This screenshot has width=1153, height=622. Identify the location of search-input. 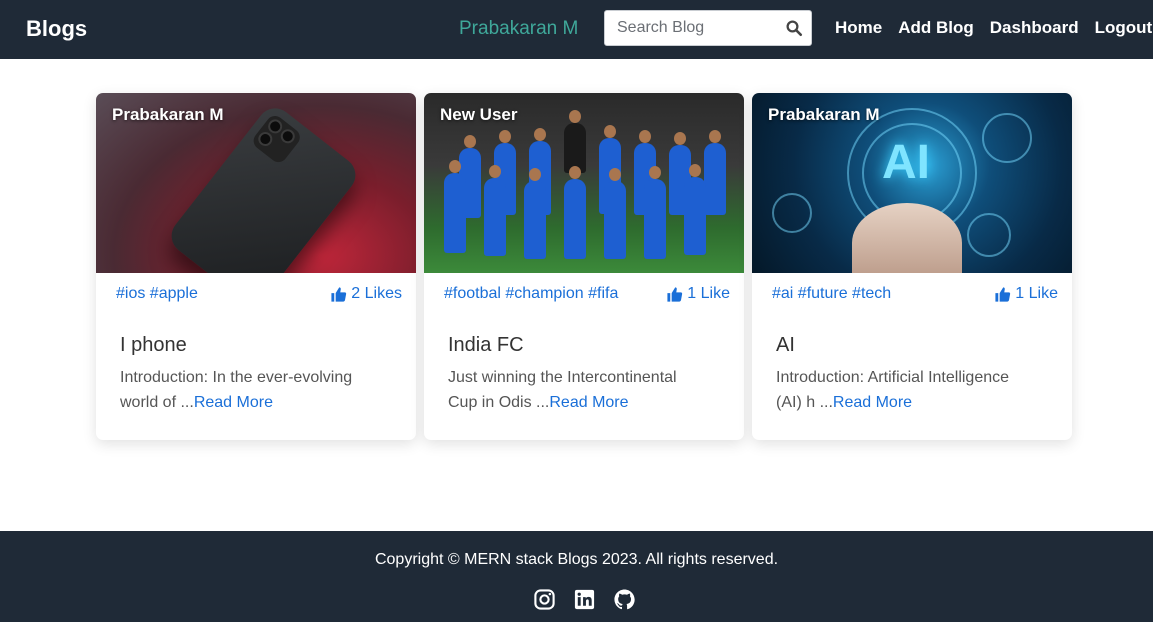
(690, 28).